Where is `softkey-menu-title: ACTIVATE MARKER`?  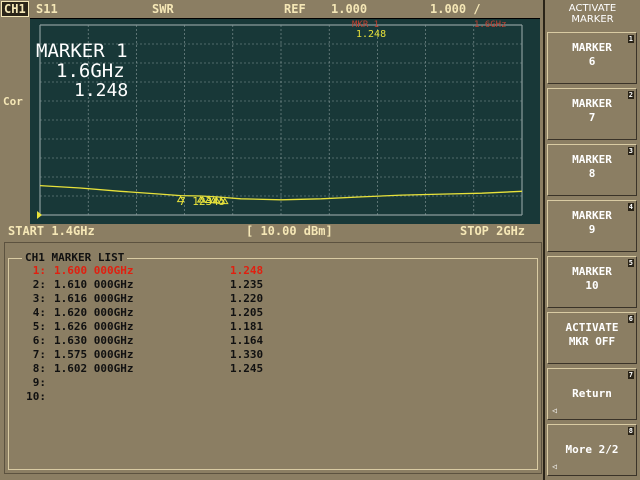
softkey-menu-title: ACTIVATE MARKER is located at coordinates (592, 14).